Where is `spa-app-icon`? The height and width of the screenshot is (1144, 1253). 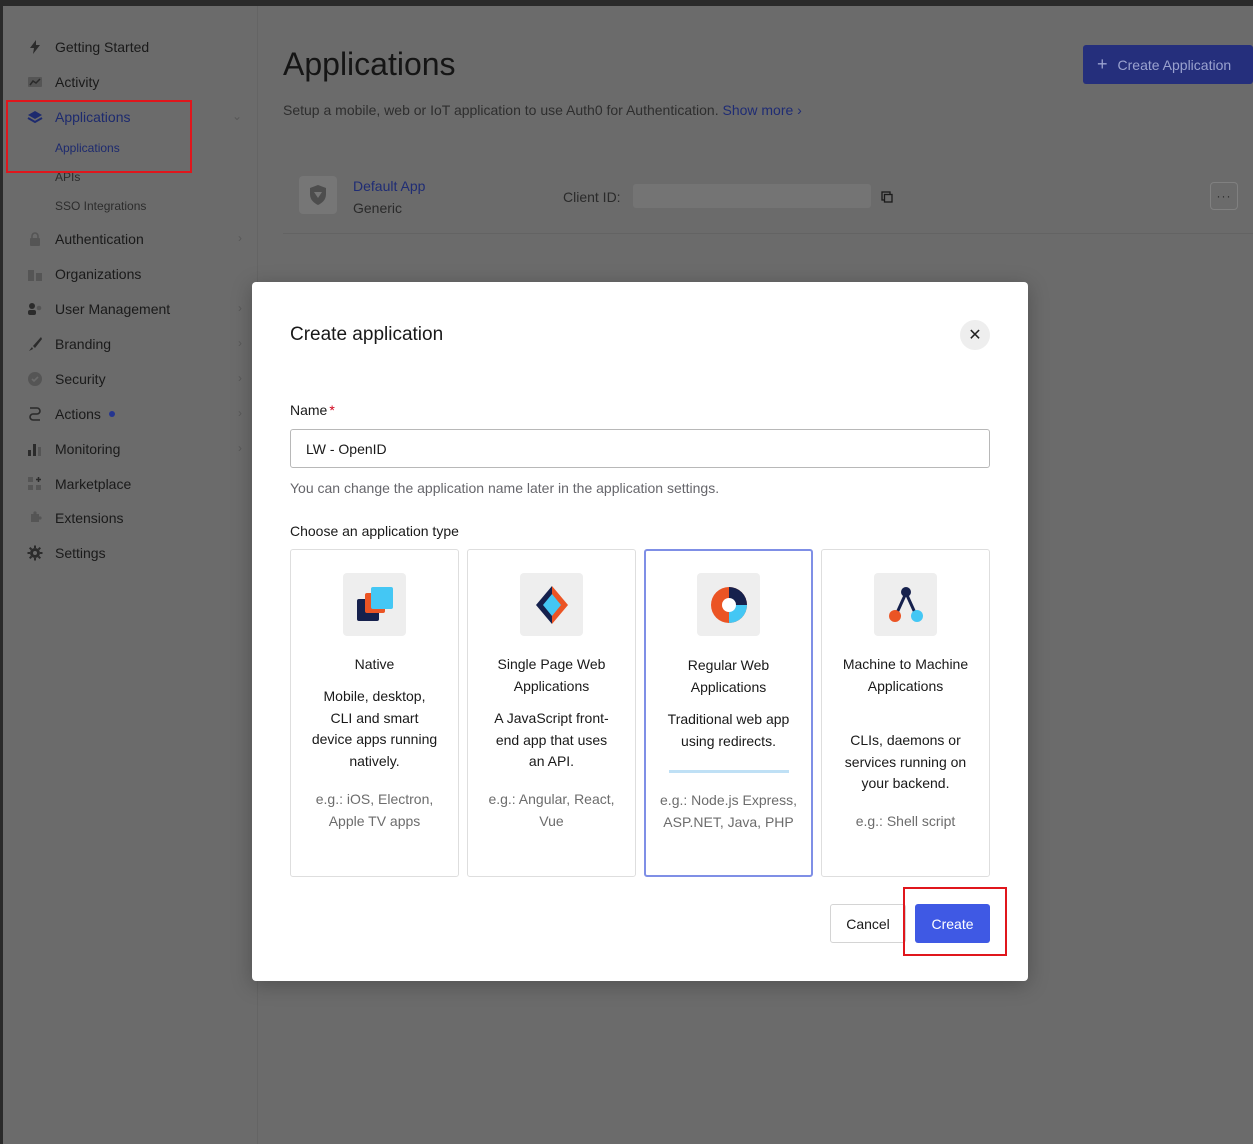
spa-app-icon is located at coordinates (551, 604).